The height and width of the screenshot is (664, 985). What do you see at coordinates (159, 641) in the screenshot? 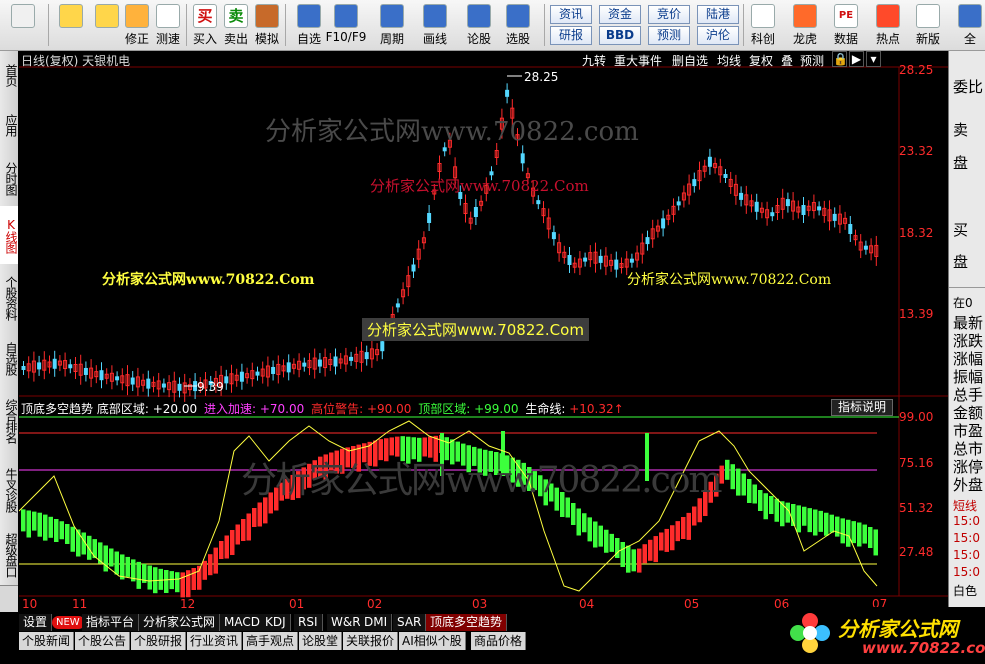
I see `news-tab-2: 个股研报` at bounding box center [159, 641].